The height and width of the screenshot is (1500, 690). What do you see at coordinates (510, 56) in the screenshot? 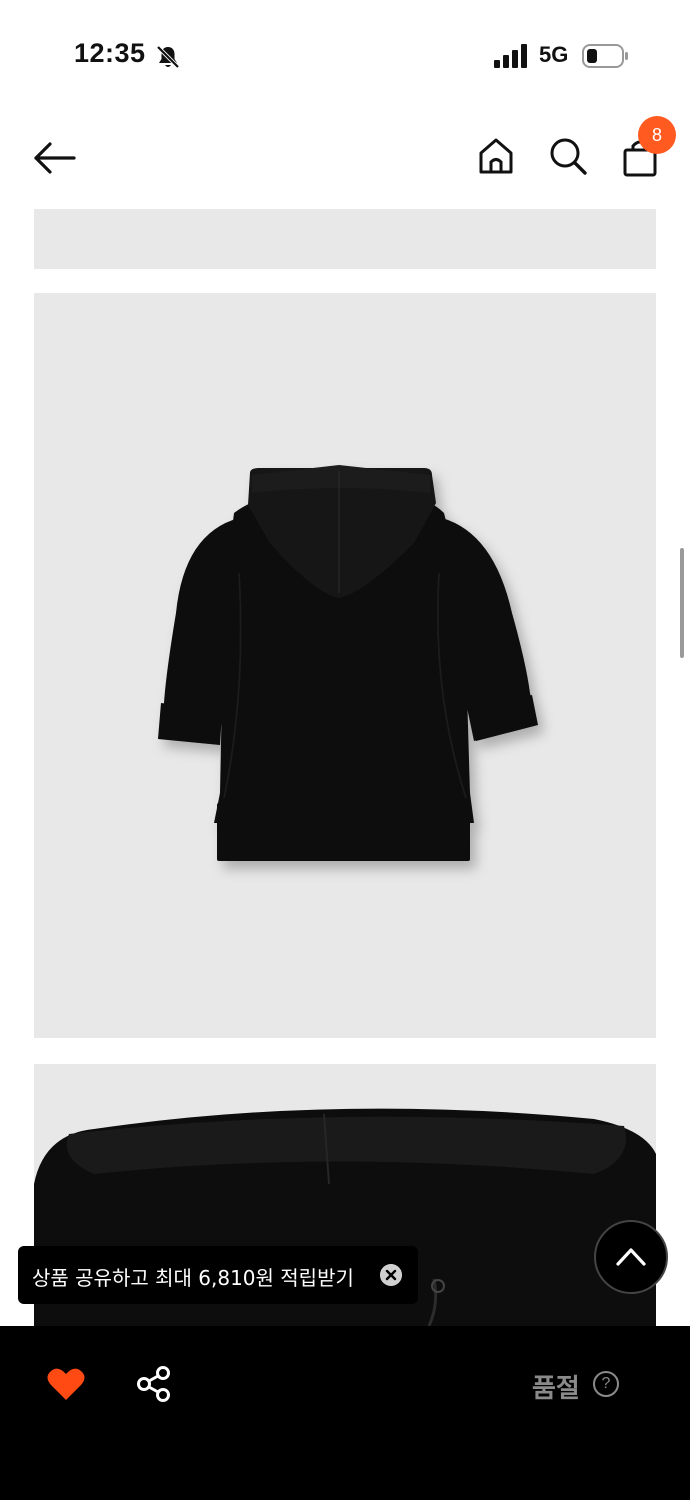
I see `signal-icon` at bounding box center [510, 56].